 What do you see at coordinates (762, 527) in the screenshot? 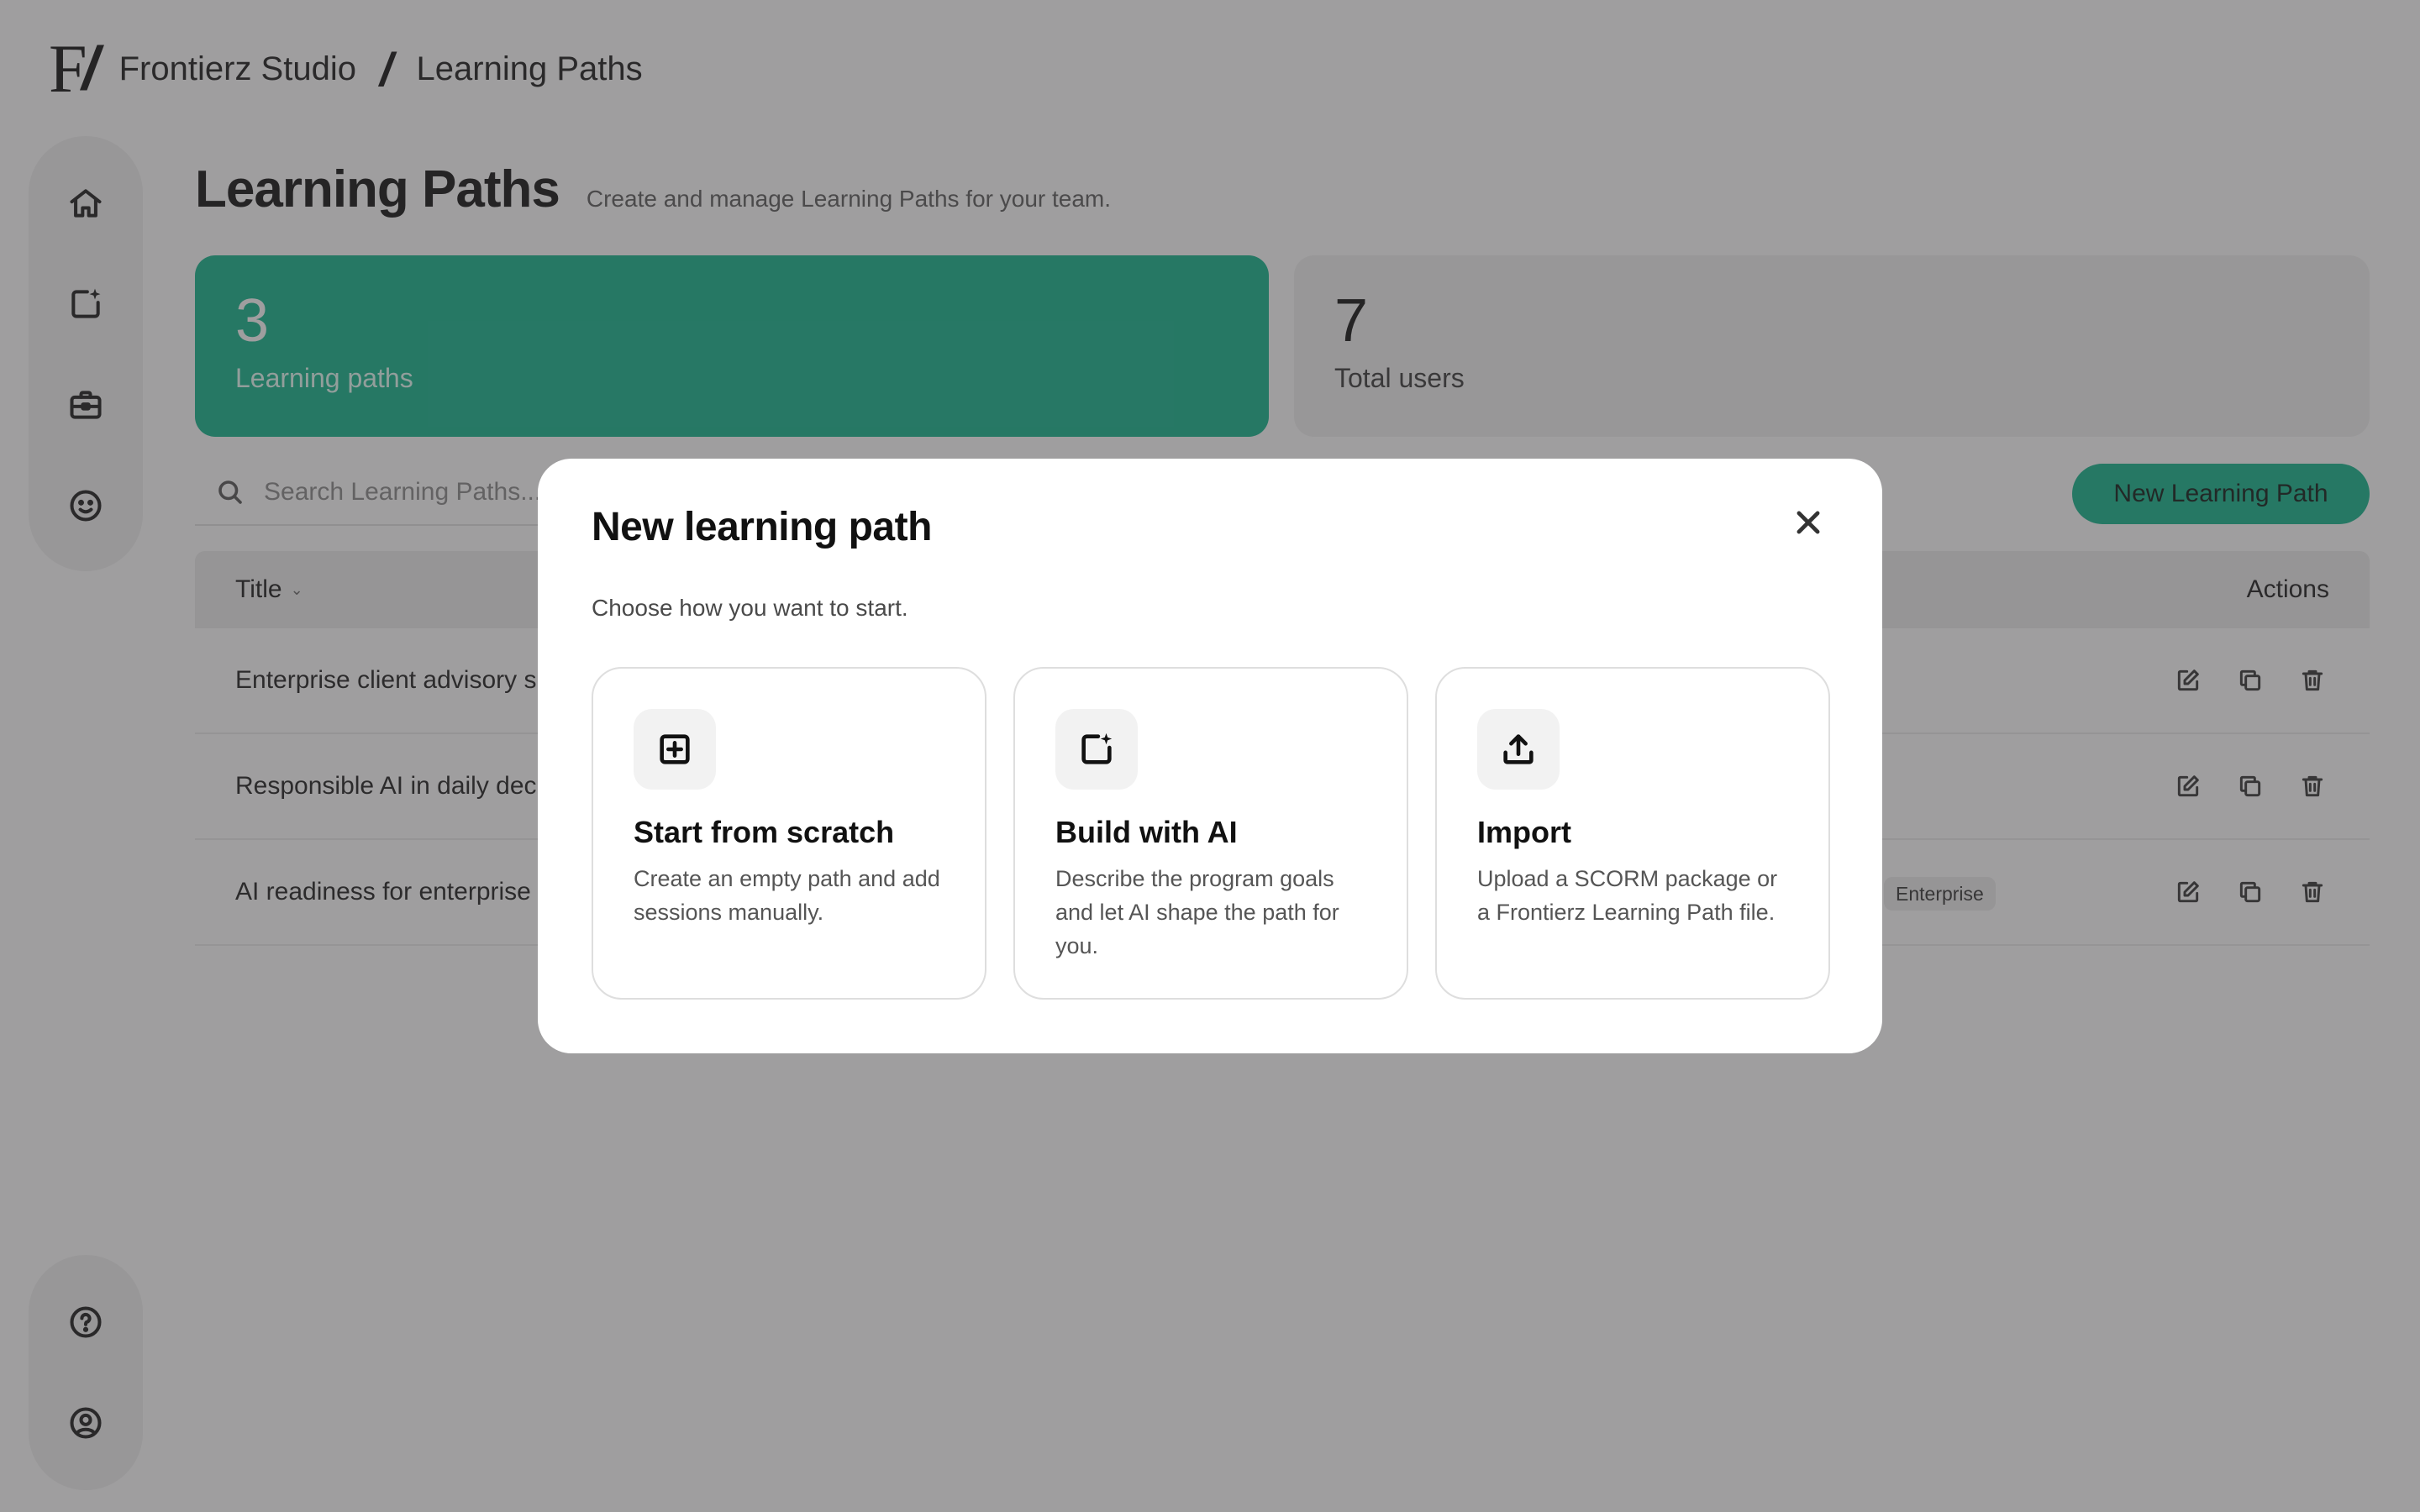
I see `dialog-title: New learning path` at bounding box center [762, 527].